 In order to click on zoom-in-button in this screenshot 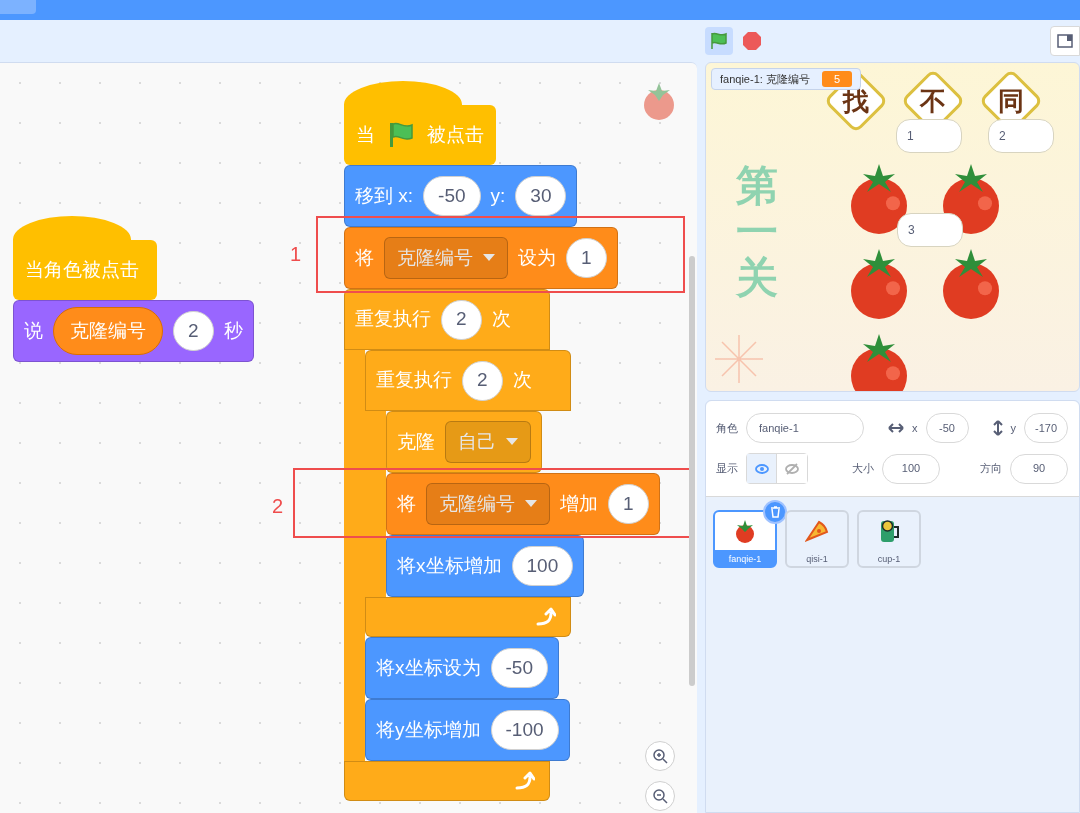, I will do `click(660, 756)`.